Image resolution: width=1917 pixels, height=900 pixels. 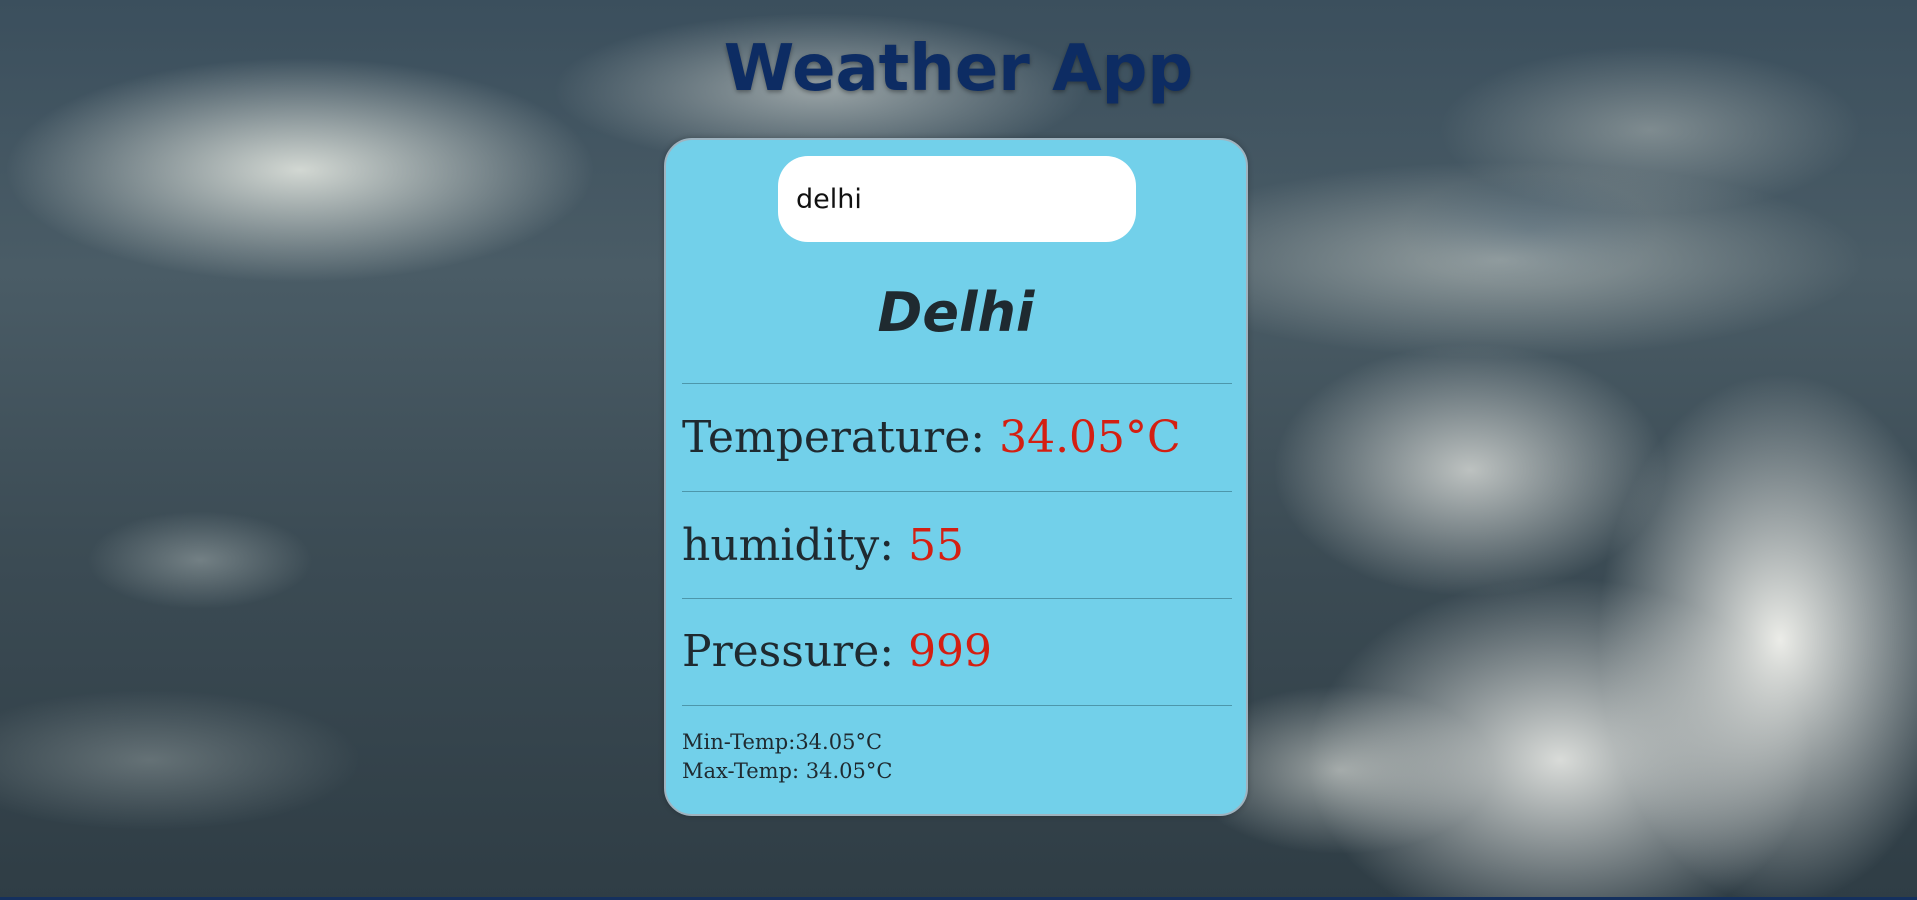 I want to click on humidity-value: 55, so click(x=936, y=545).